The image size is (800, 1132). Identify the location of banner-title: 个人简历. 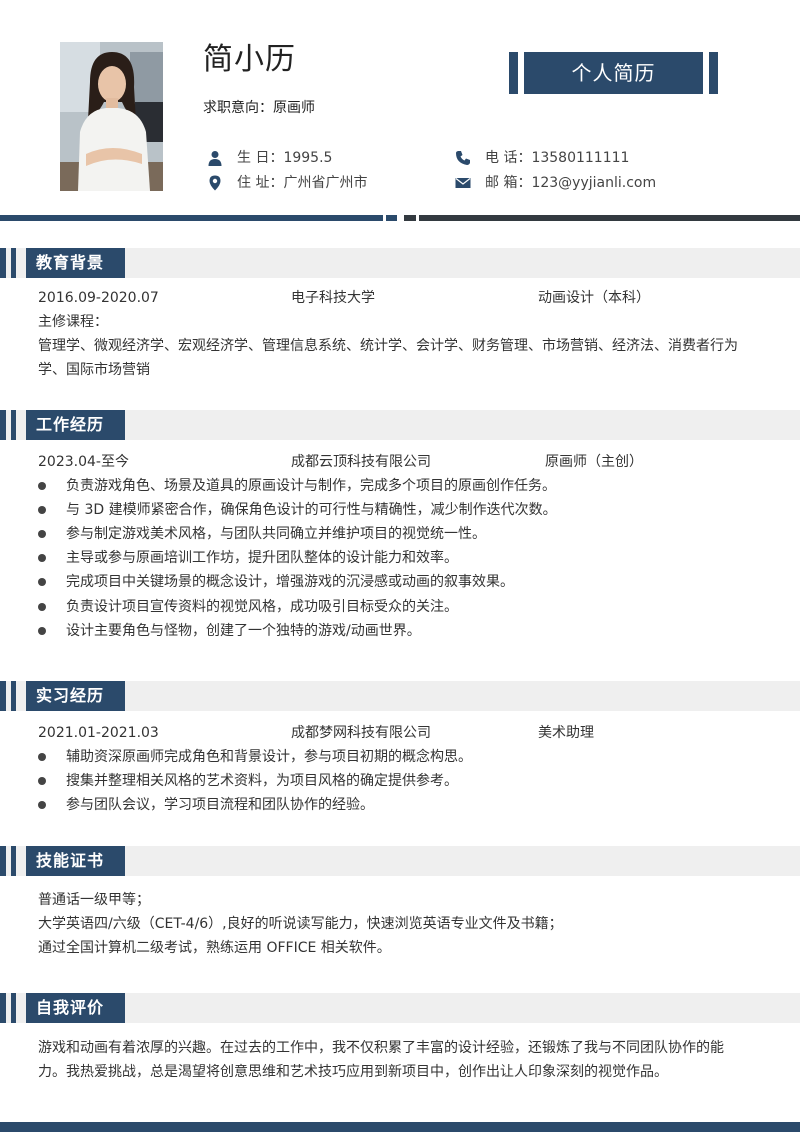
(613, 73).